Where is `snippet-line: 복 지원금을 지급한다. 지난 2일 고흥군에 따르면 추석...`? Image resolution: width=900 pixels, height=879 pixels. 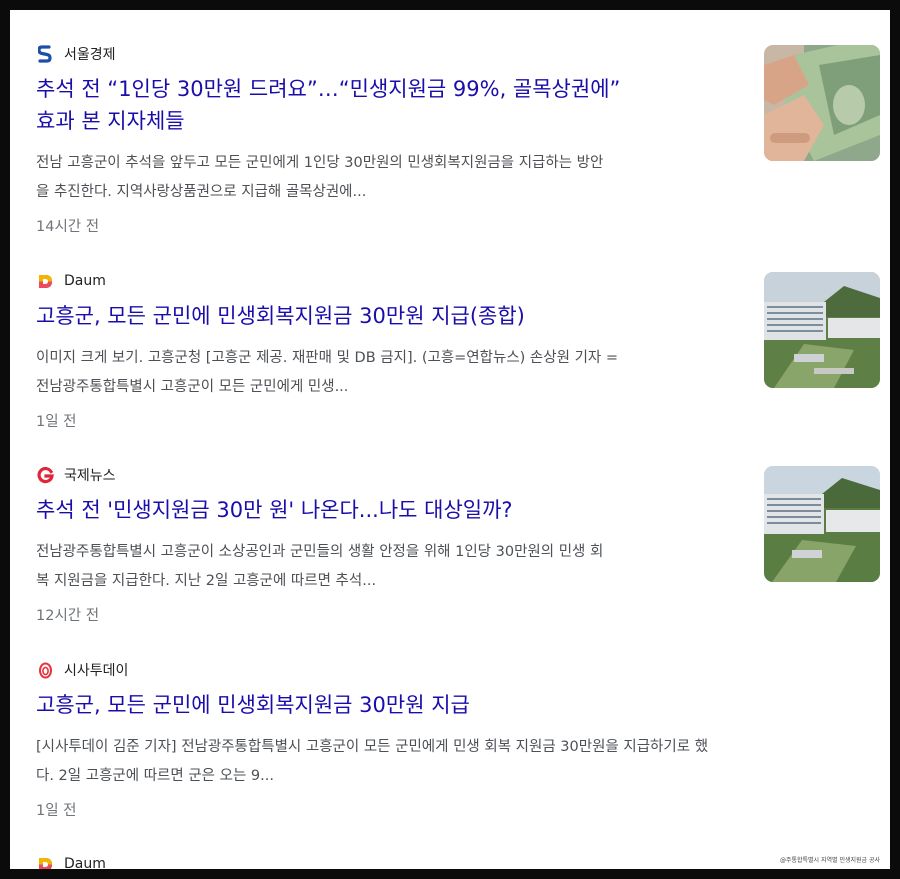 snippet-line: 복 지원금을 지급한다. 지난 2일 고흥군에 따르면 추석... is located at coordinates (206, 581).